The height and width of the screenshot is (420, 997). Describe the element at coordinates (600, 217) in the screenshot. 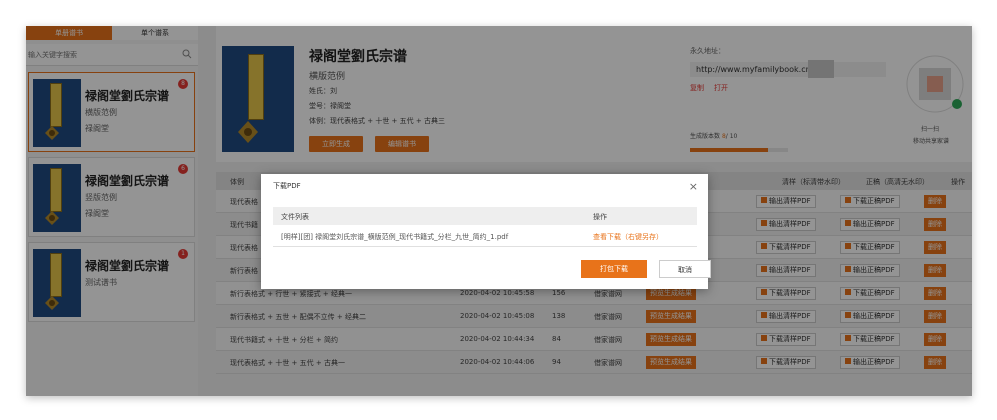

I see `col-operation: 操作` at that location.